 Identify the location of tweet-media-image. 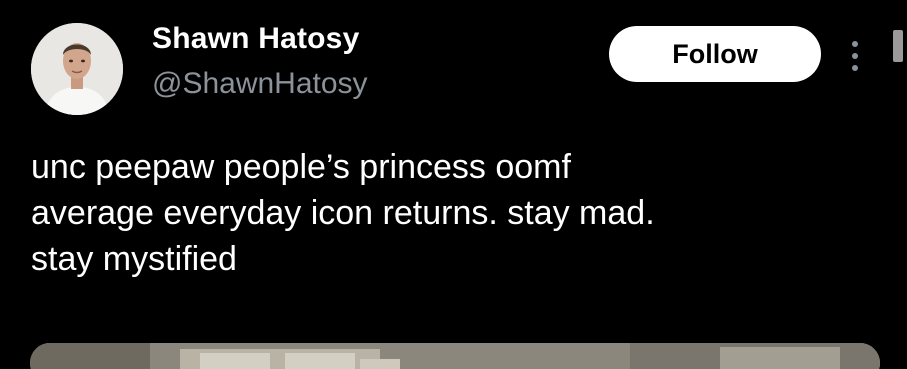
(455, 356).